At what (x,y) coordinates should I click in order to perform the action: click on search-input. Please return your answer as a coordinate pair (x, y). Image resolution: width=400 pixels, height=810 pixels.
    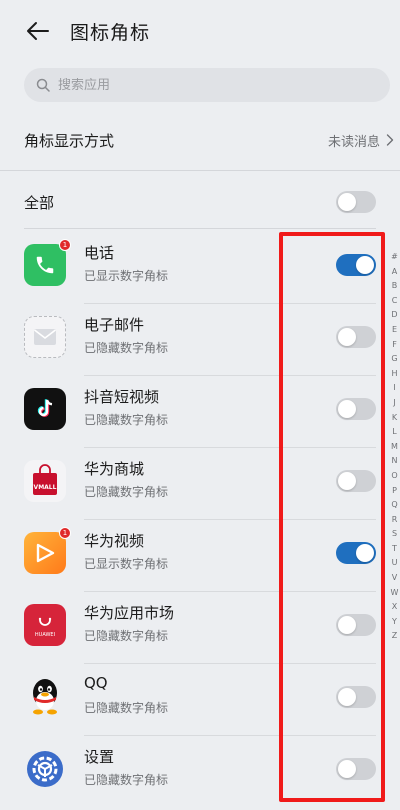
    Looking at the image, I should click on (208, 85).